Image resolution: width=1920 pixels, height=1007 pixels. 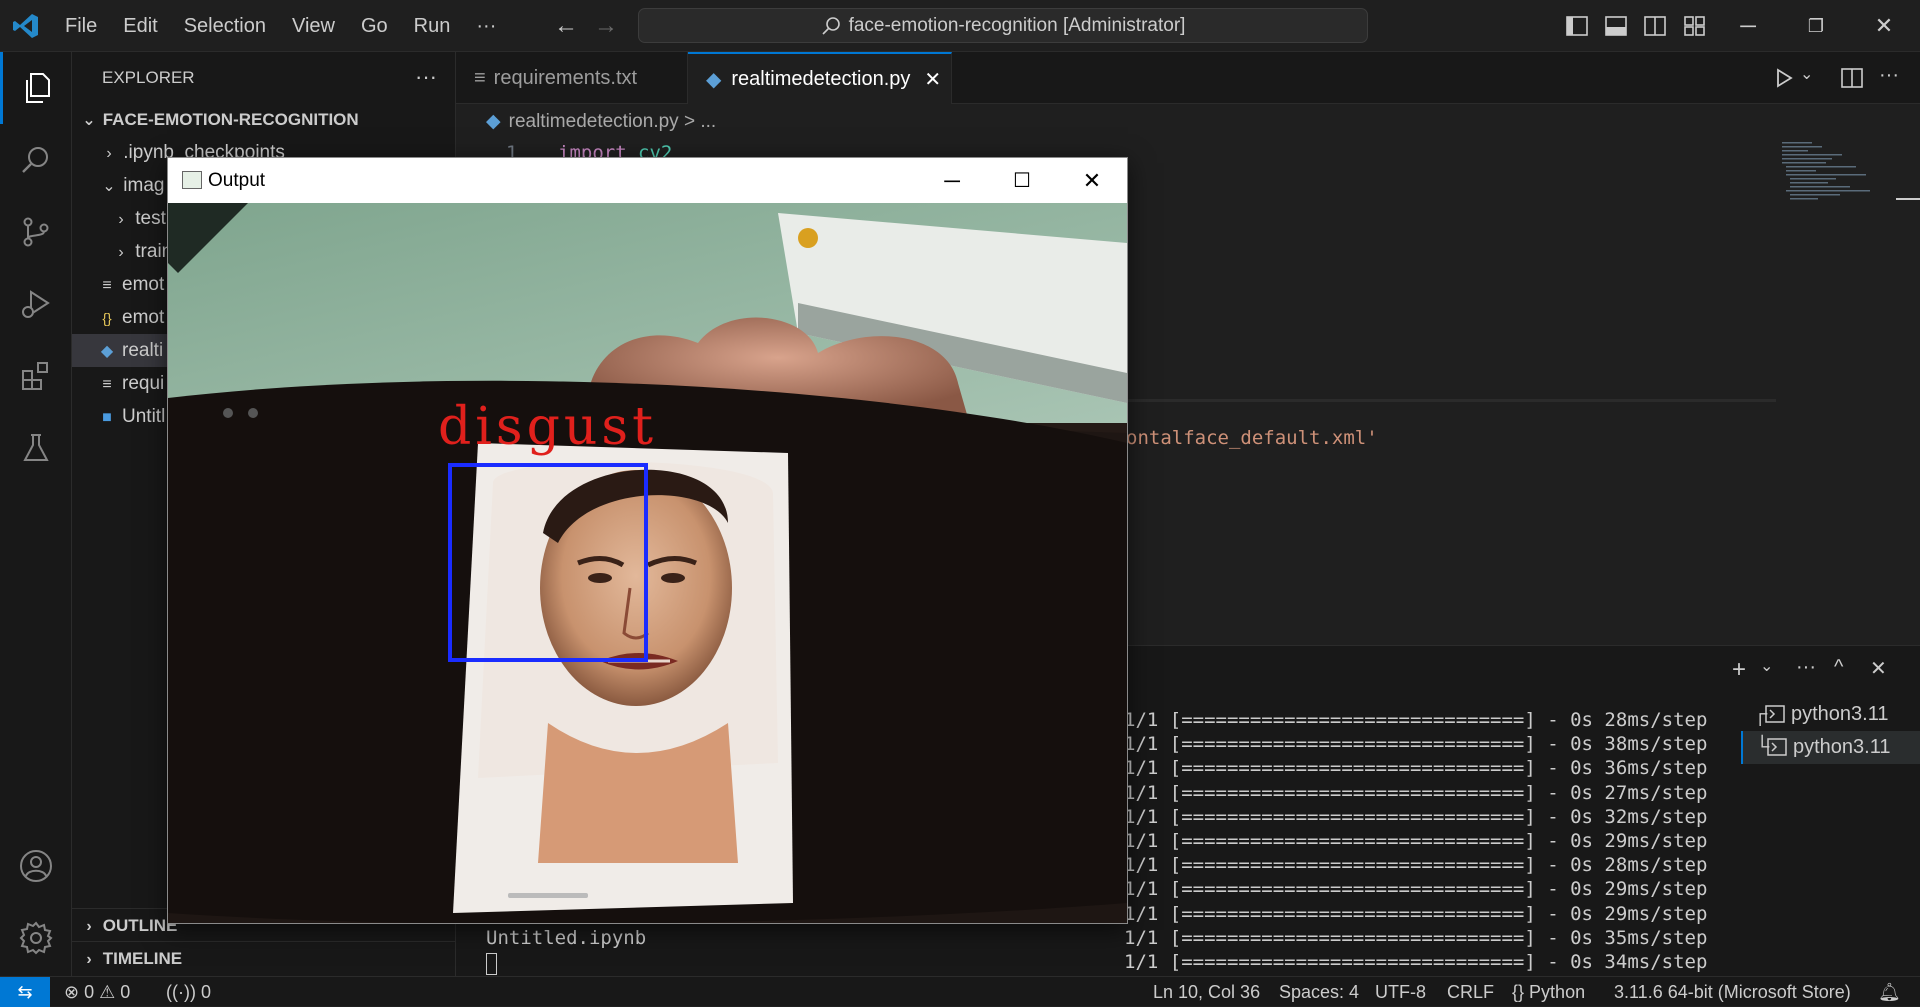 What do you see at coordinates (1022, 181) in the screenshot?
I see `maximize-icon: ☐` at bounding box center [1022, 181].